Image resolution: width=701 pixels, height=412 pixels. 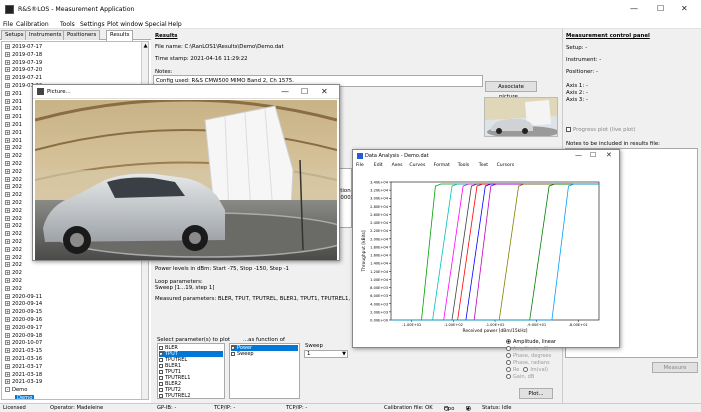 What do you see at coordinates (506, 165) in the screenshot?
I see `da-menu-cursors: Cursors` at bounding box center [506, 165].